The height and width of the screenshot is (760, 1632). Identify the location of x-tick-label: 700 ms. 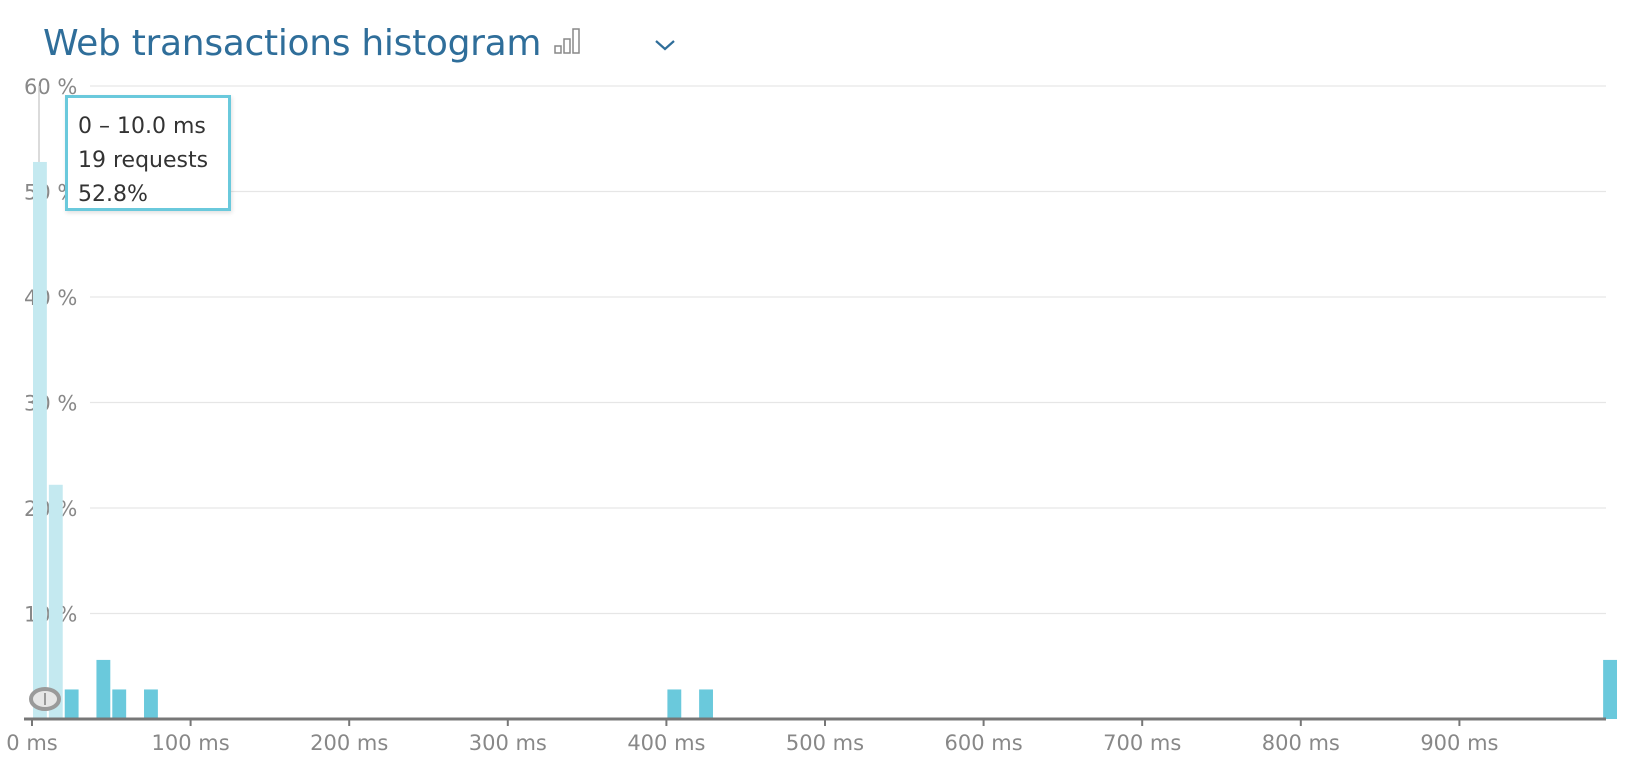
(1142, 743).